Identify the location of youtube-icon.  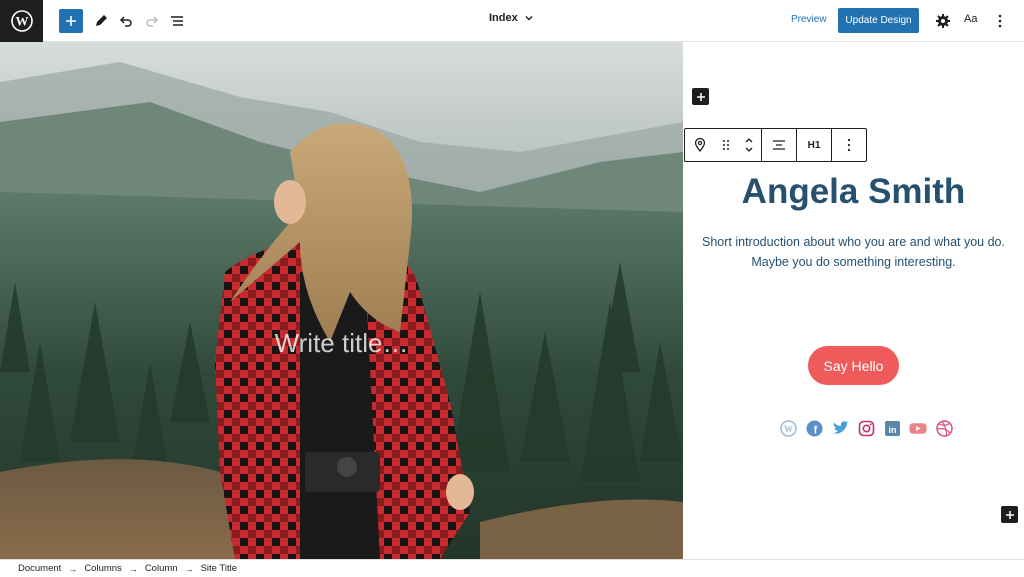
(918, 428).